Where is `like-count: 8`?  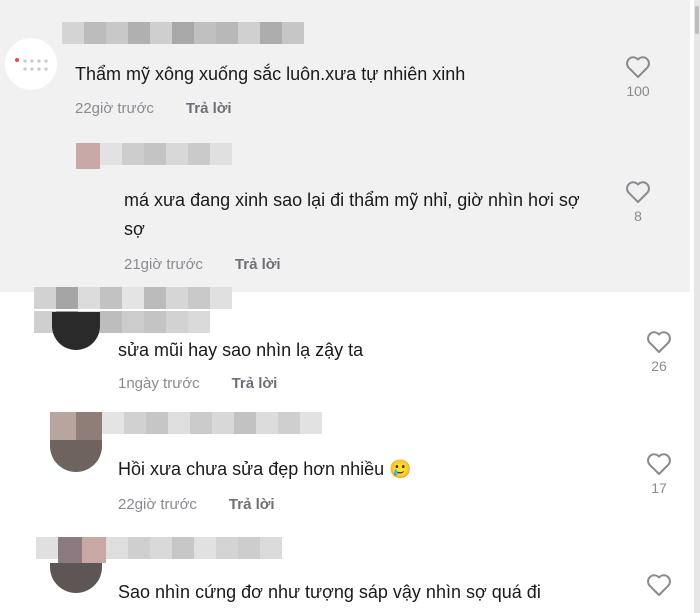
like-count: 8 is located at coordinates (638, 216).